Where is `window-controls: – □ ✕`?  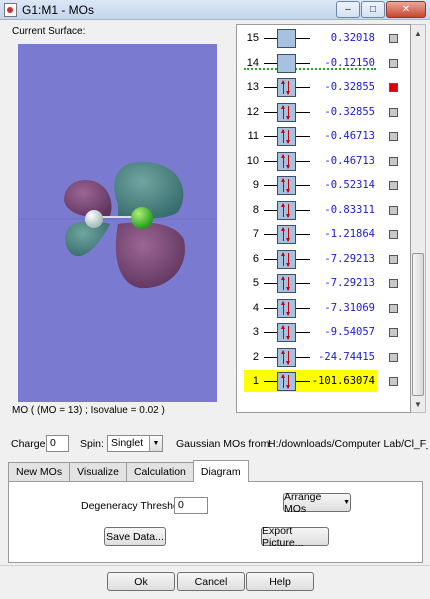 window-controls: – □ ✕ is located at coordinates (381, 9).